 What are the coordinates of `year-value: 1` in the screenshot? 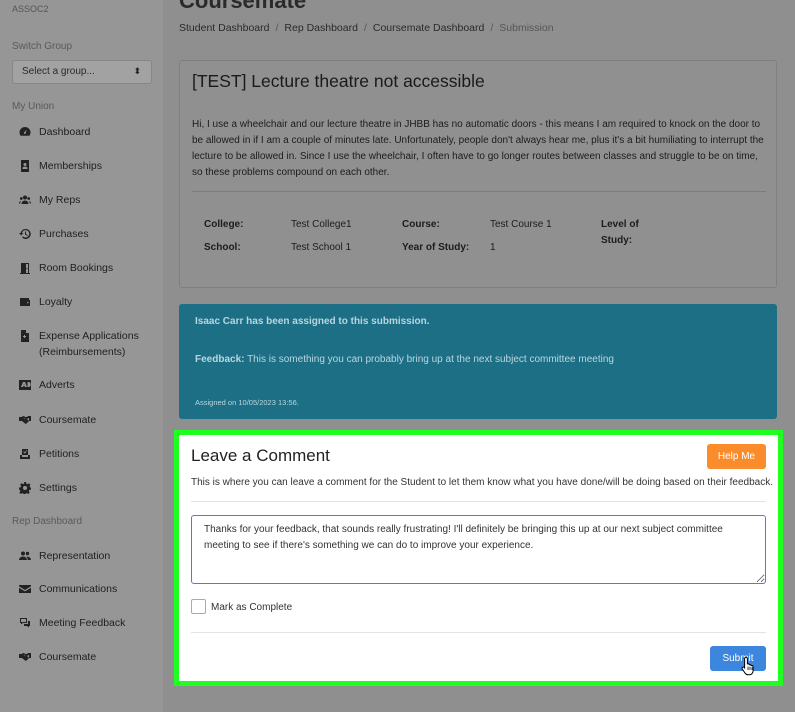 It's located at (493, 247).